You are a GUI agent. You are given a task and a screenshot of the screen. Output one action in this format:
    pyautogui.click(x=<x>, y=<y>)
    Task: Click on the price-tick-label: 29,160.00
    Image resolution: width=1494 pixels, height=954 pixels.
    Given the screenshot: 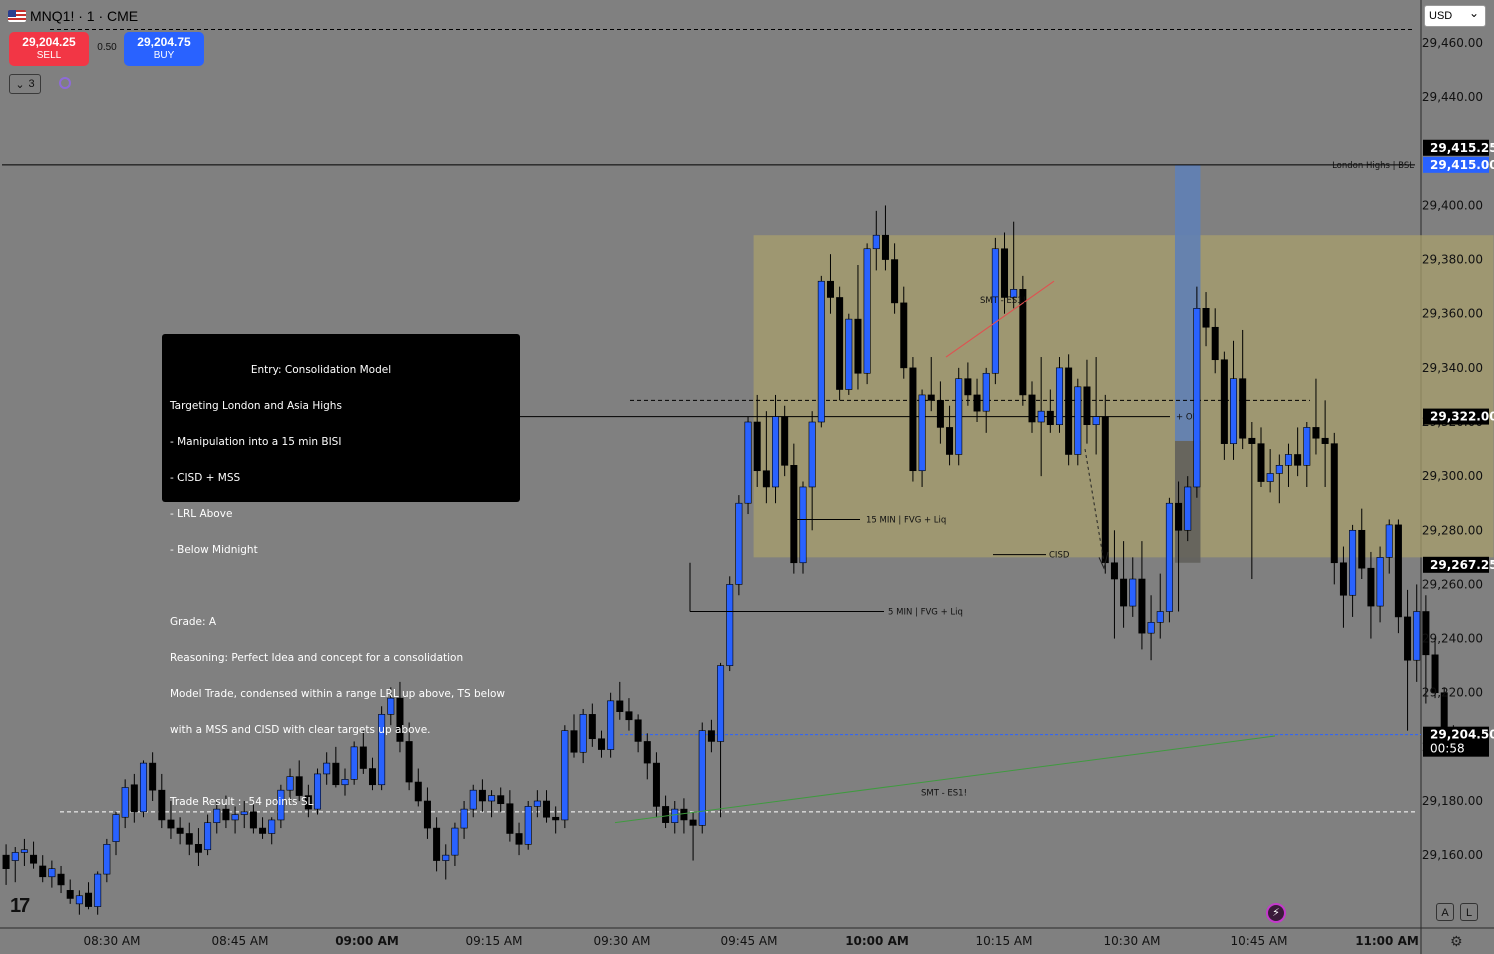 What is the action you would take?
    pyautogui.click(x=1452, y=855)
    